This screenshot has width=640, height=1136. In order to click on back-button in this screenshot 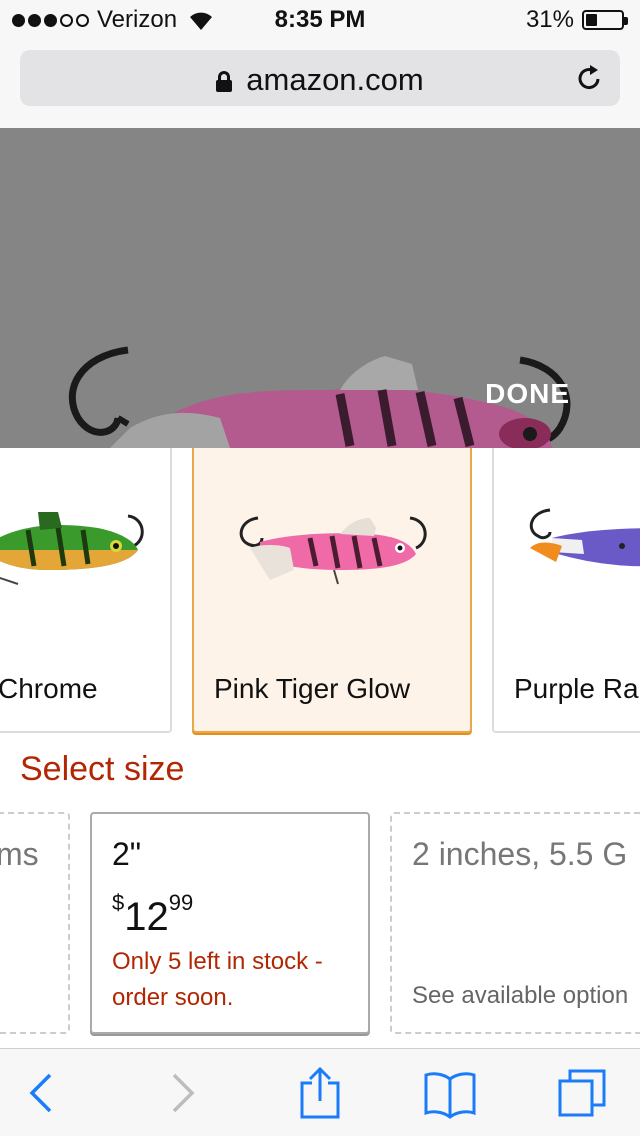, I will do `click(42, 1093)`.